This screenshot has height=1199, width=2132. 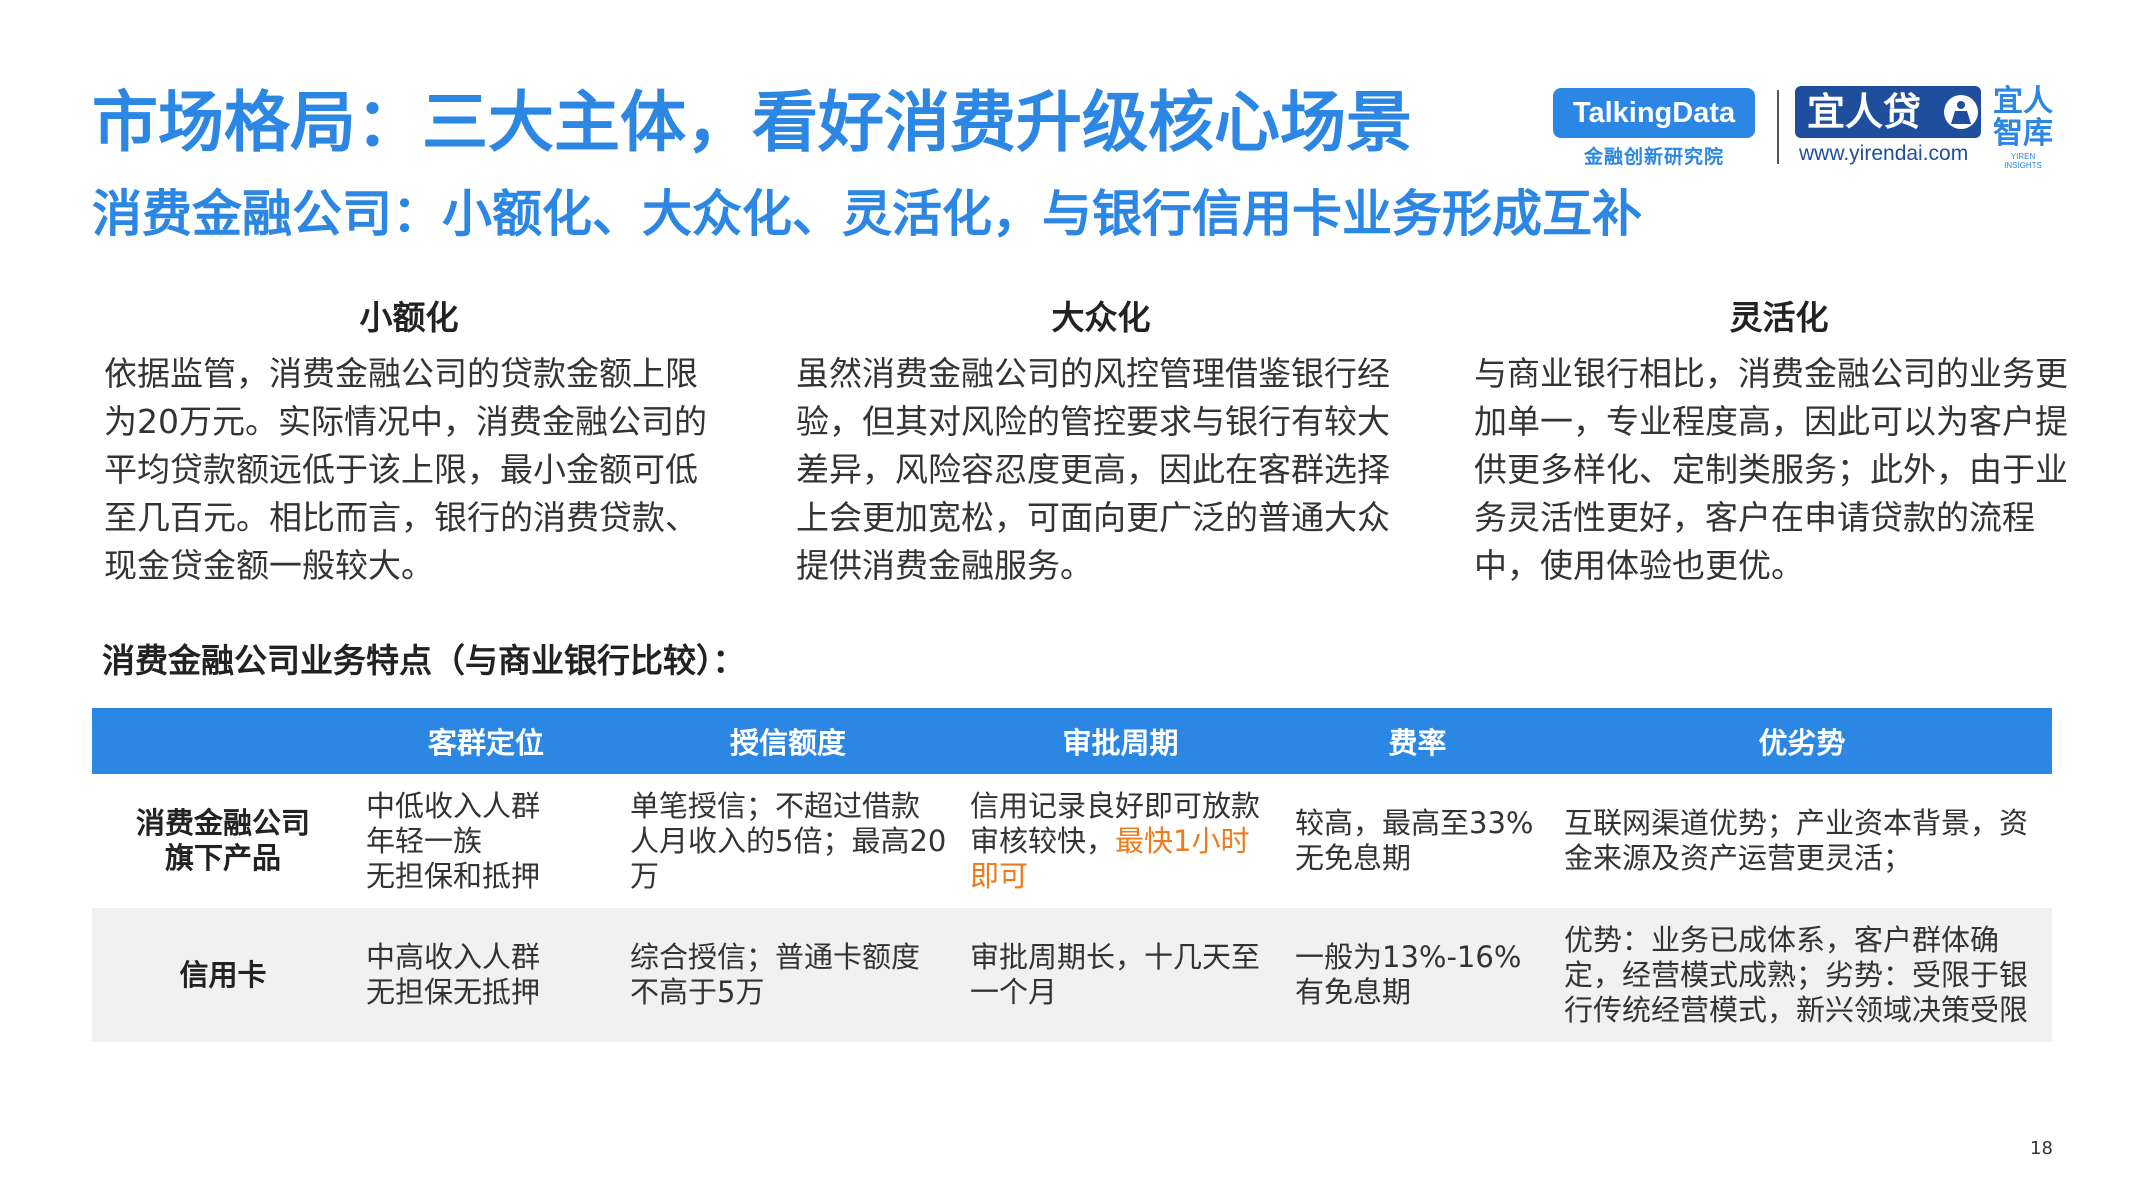 I want to click on yirendai-name-text: 宜人贷, so click(x=1864, y=112).